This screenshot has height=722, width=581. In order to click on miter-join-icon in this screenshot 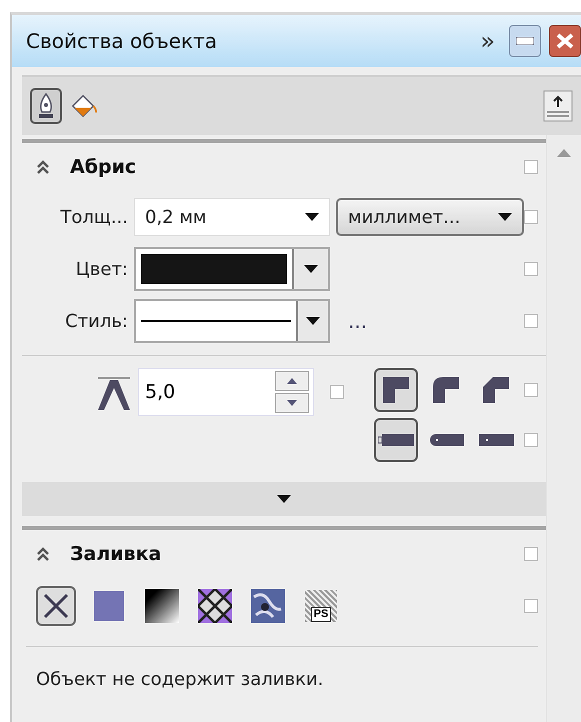, I will do `click(396, 390)`.